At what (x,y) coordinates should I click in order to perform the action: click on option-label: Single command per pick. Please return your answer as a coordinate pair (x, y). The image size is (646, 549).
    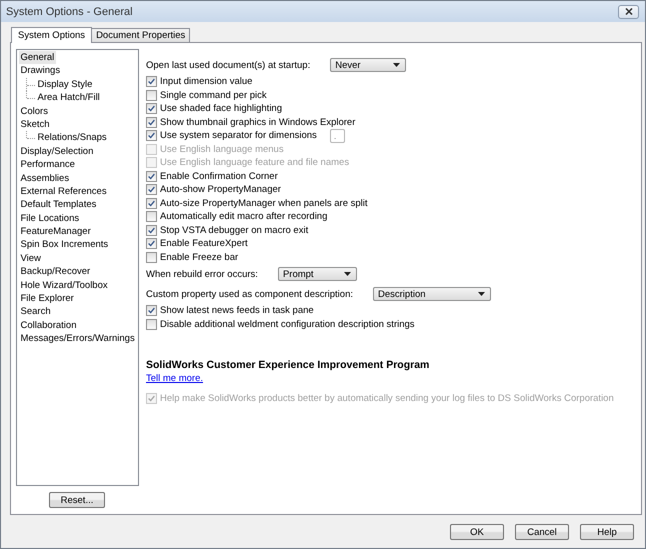
    Looking at the image, I should click on (213, 95).